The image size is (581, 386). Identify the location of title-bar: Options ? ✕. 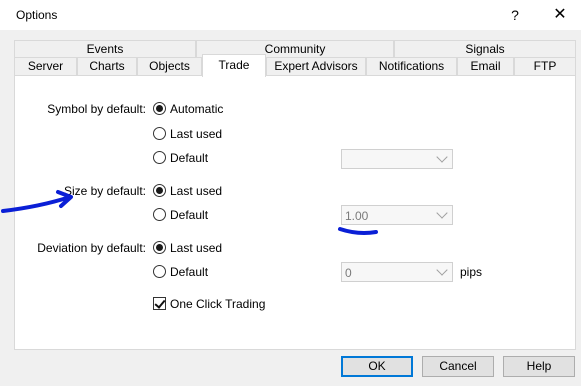
(290, 15).